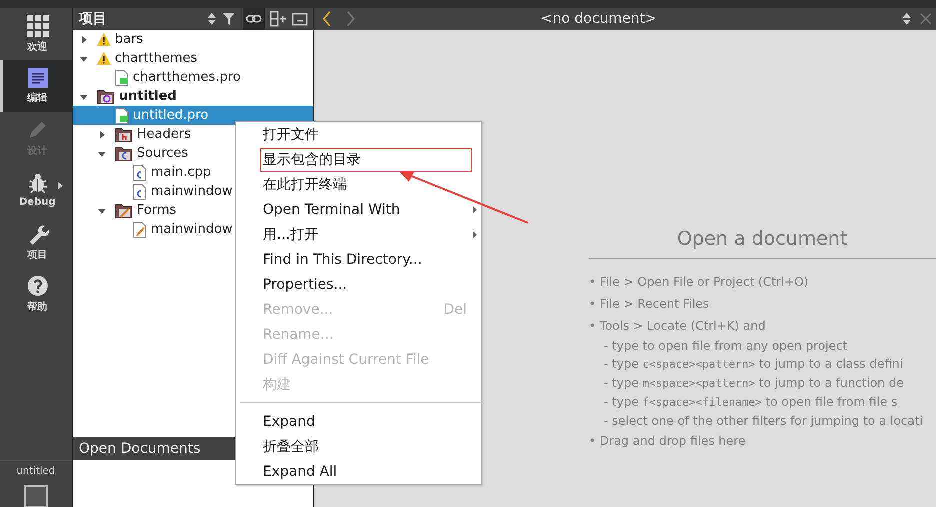 The height and width of the screenshot is (507, 936). I want to click on panel-title: Open Documents, so click(140, 448).